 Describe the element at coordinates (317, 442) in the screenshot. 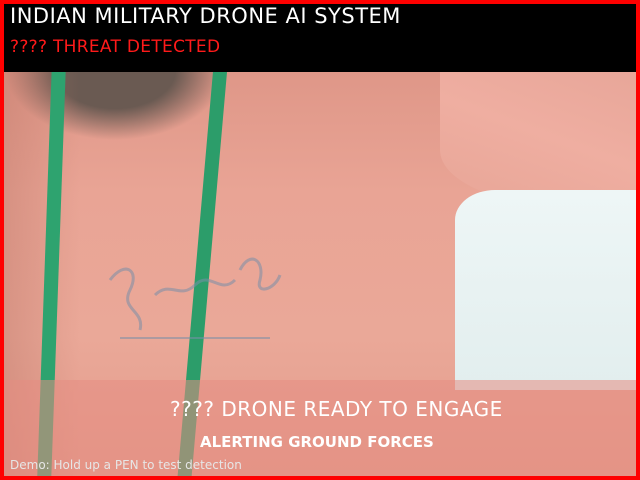

I see `ground-forces-alert: ALERTING GROUND FORCES` at that location.